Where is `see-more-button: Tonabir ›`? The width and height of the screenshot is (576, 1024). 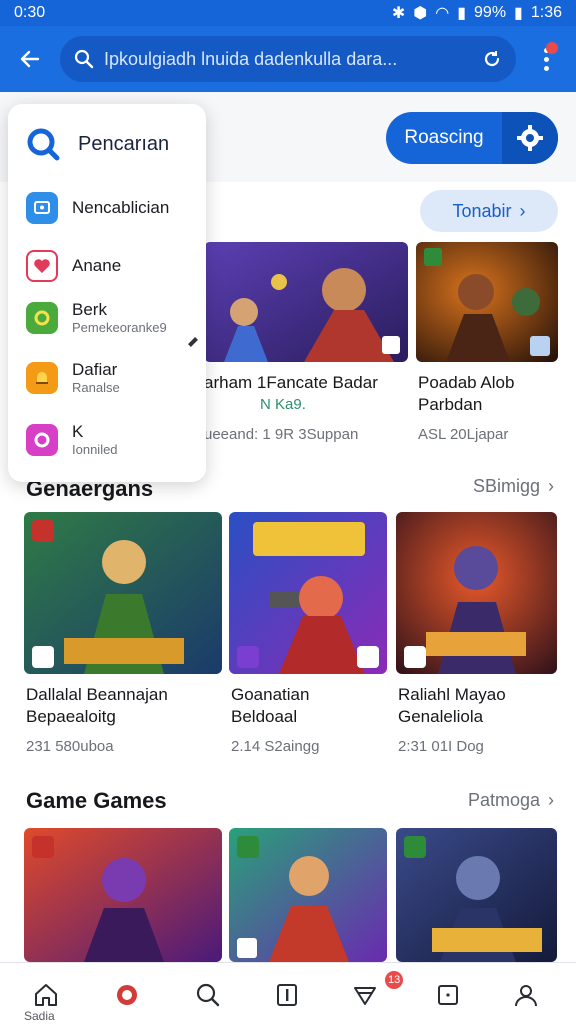
see-more-button: Tonabir › is located at coordinates (489, 211).